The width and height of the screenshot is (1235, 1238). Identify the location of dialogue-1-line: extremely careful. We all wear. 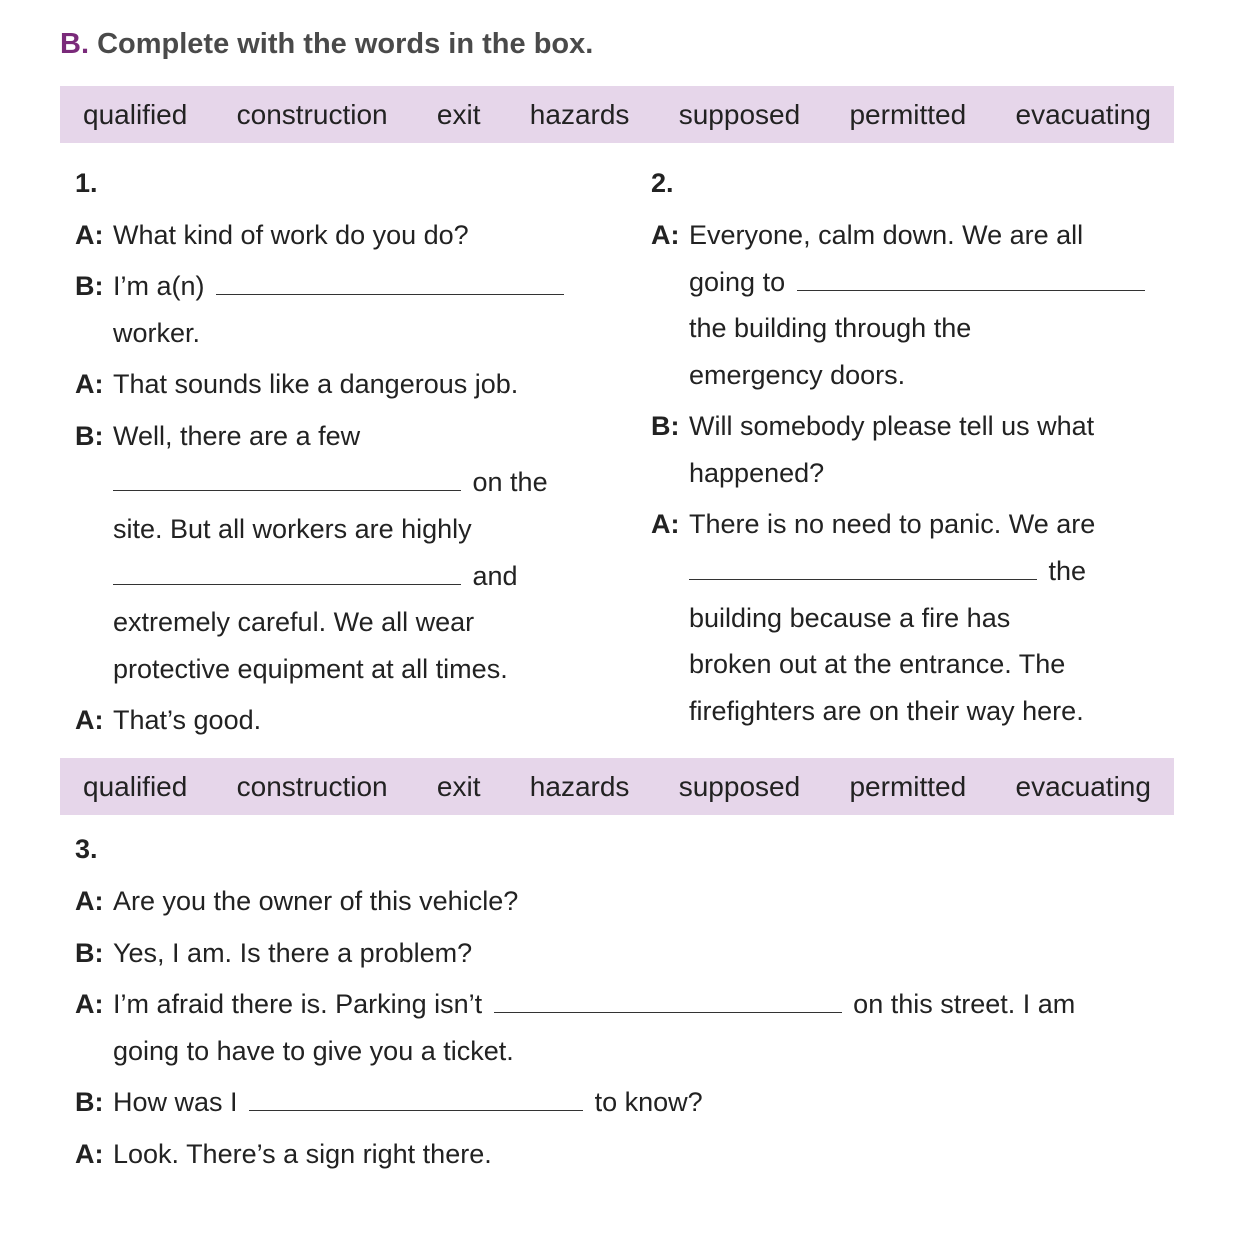
(294, 622).